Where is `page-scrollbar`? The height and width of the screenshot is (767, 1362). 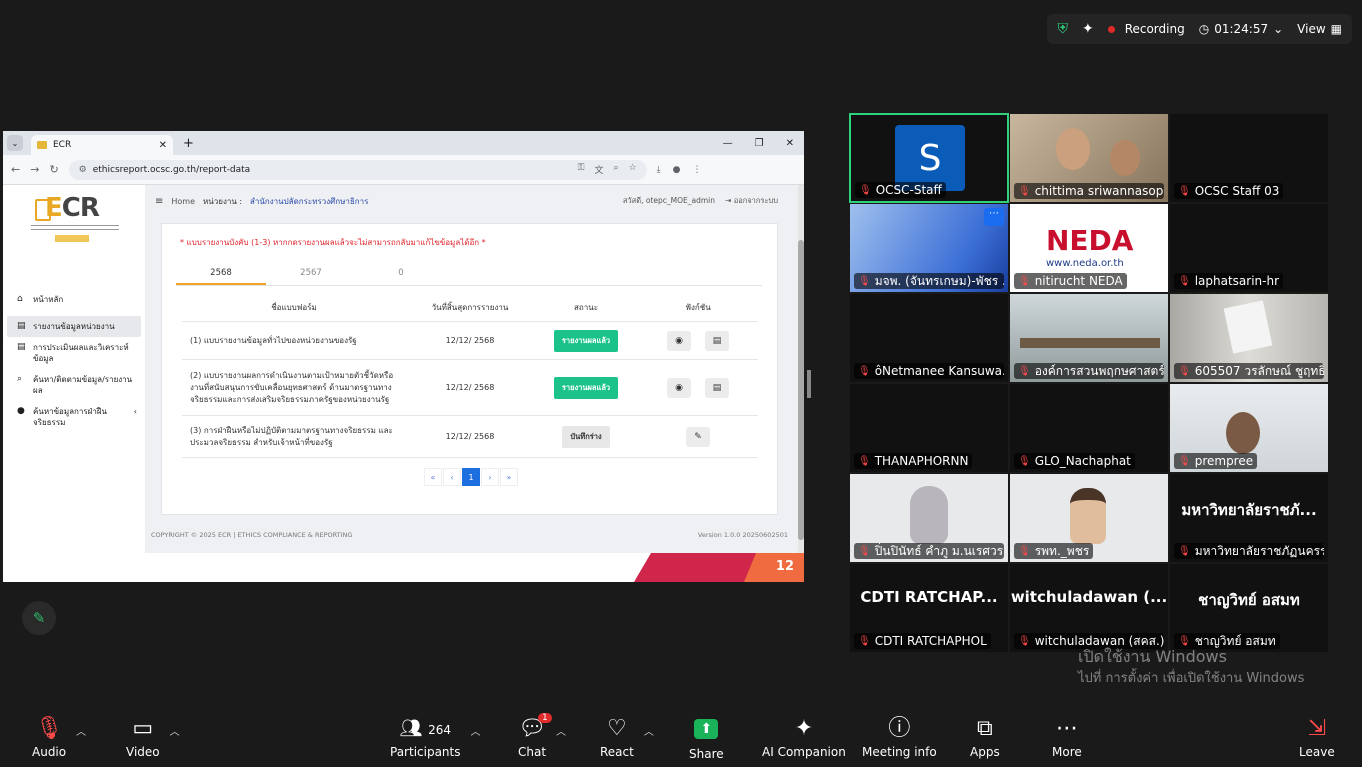 page-scrollbar is located at coordinates (801, 369).